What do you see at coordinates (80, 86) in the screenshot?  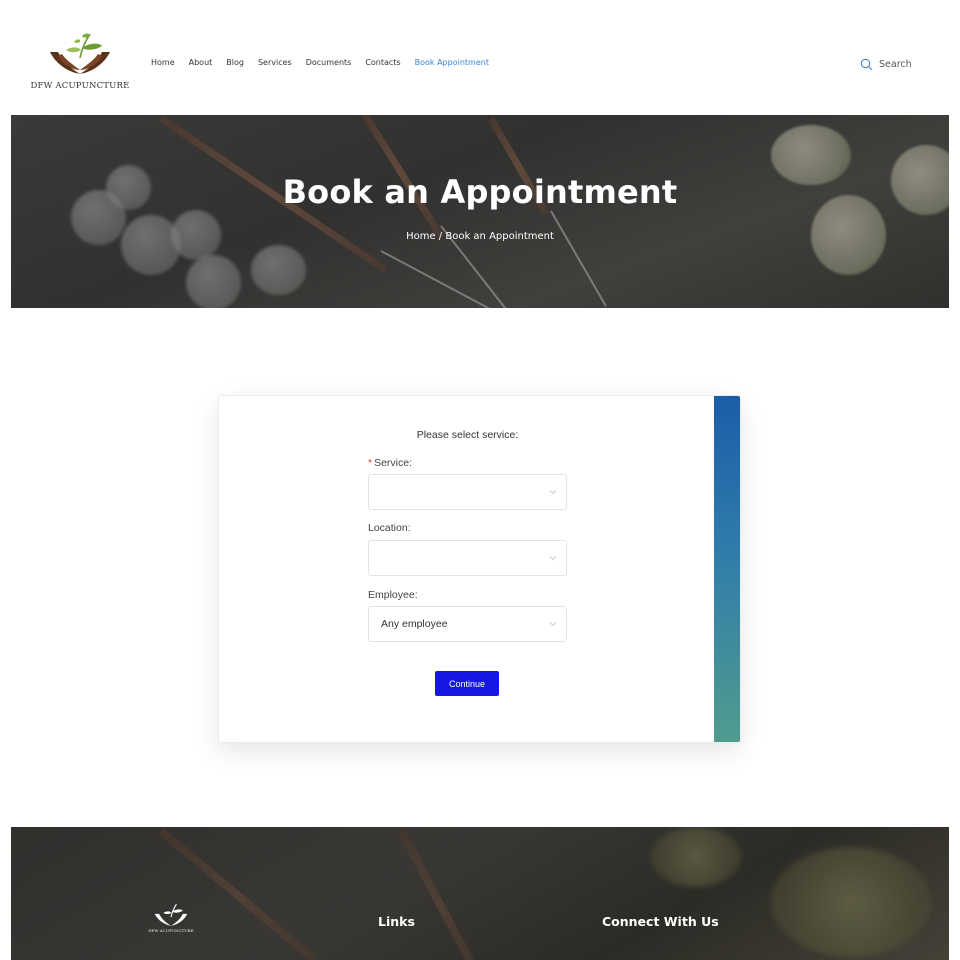 I see `logo-wordmark: DFW ACUPUNCTURE` at bounding box center [80, 86].